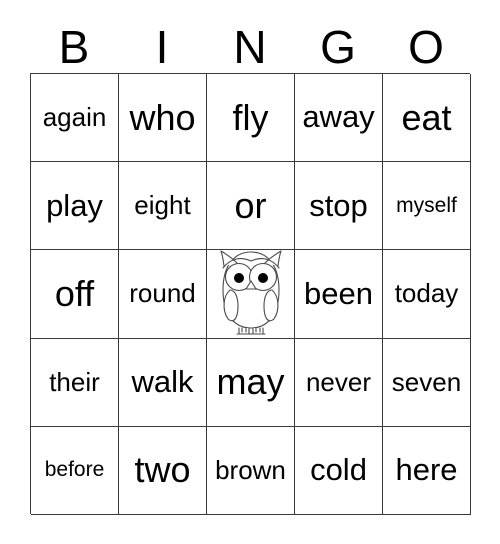 The height and width of the screenshot is (544, 500). I want to click on bingo-cell: or, so click(251, 206).